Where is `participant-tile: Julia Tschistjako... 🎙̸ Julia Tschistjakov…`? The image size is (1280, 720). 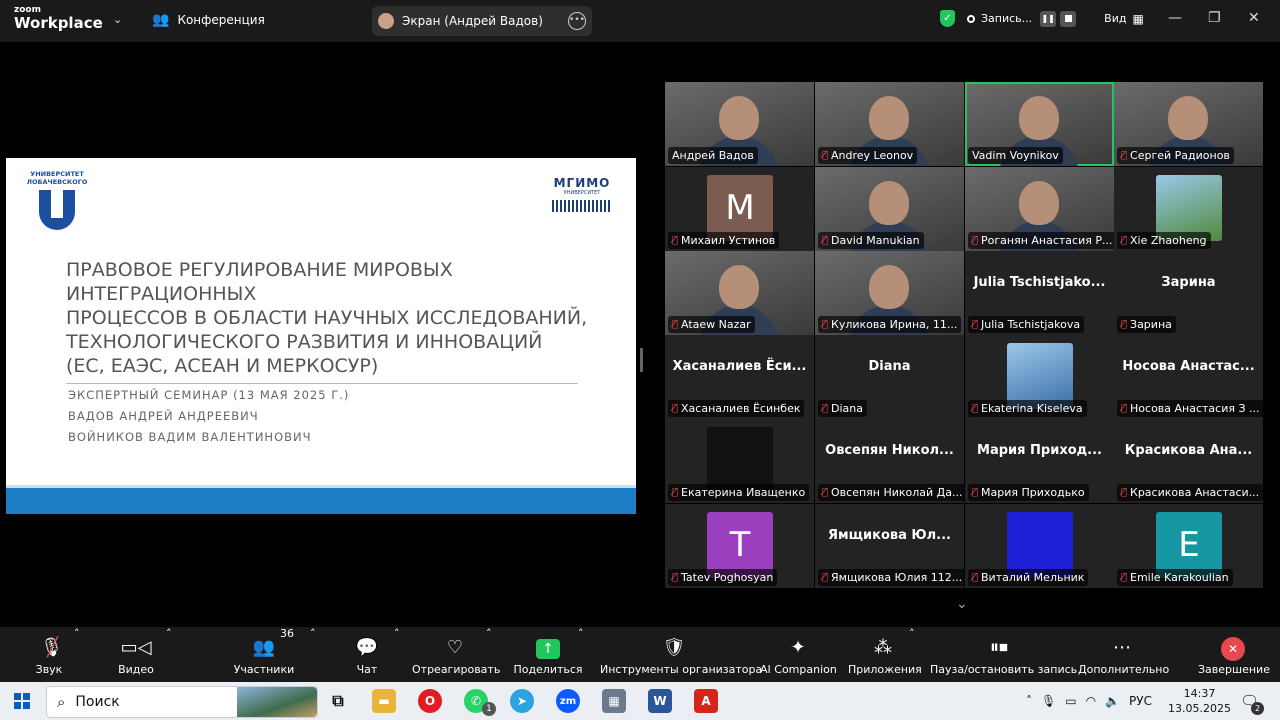 participant-tile: Julia Tschistjako... 🎙̸ Julia Tschistjakov… is located at coordinates (1039, 293).